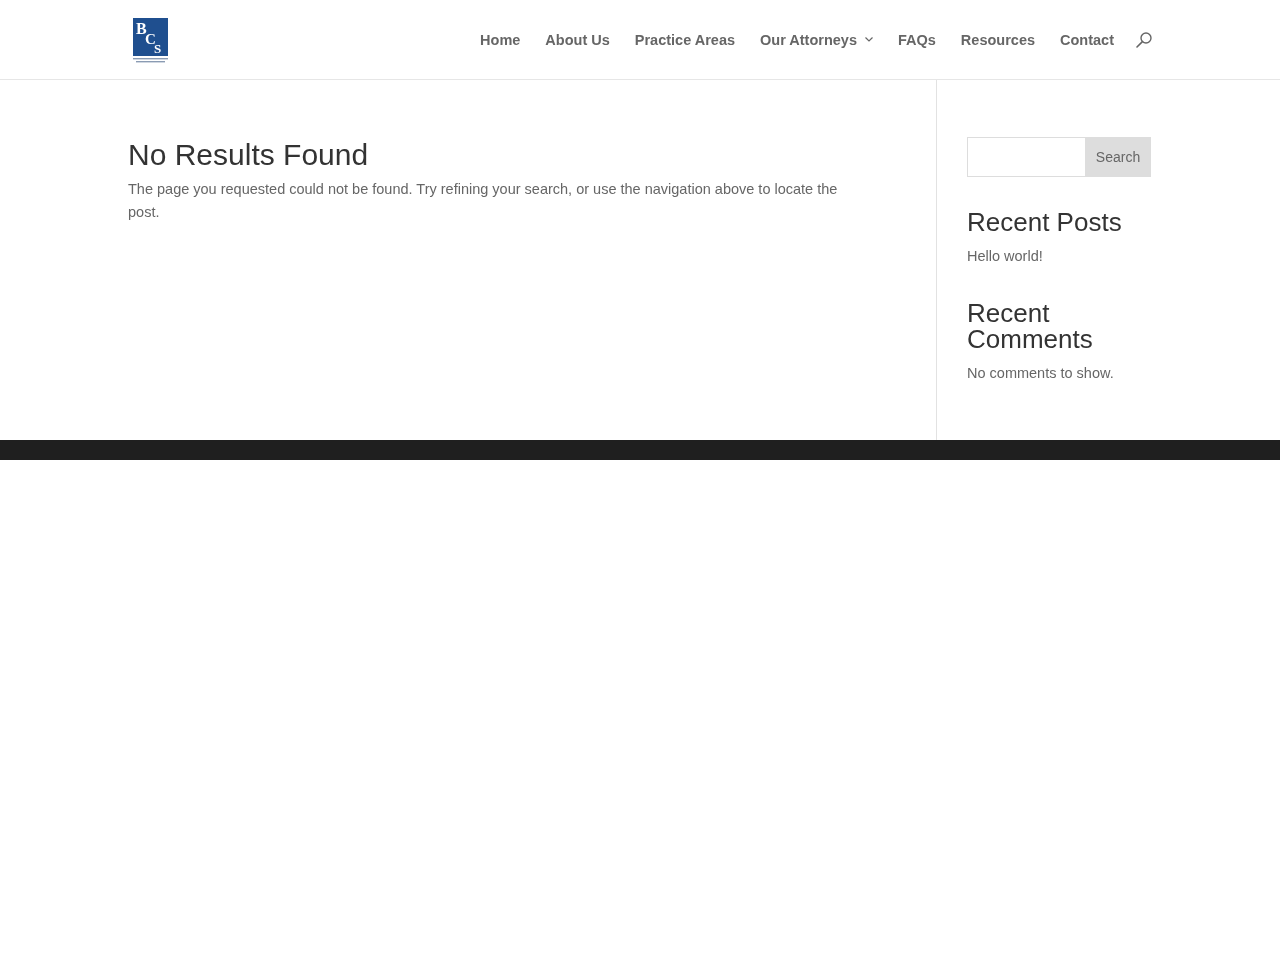  Describe the element at coordinates (1030, 326) in the screenshot. I see `widget-title: Recent Comments` at that location.